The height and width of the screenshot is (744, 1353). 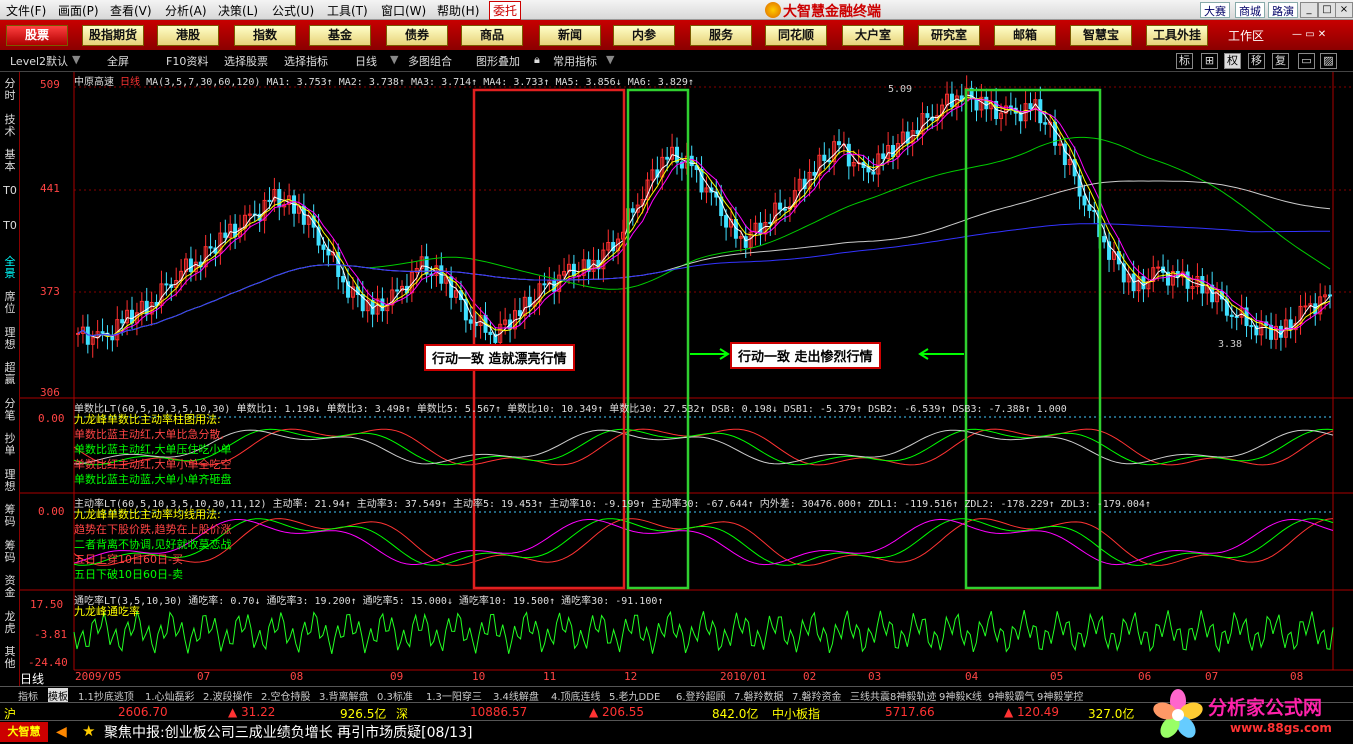 What do you see at coordinates (366, 61) in the screenshot?
I see `period-select: 日线` at bounding box center [366, 61].